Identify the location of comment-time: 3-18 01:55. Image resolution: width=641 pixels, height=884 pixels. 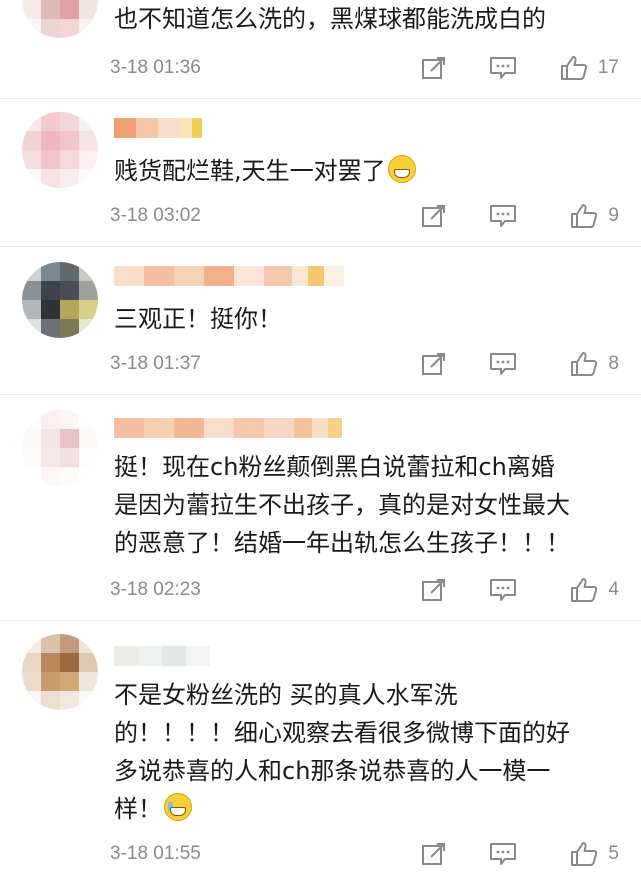
(155, 853).